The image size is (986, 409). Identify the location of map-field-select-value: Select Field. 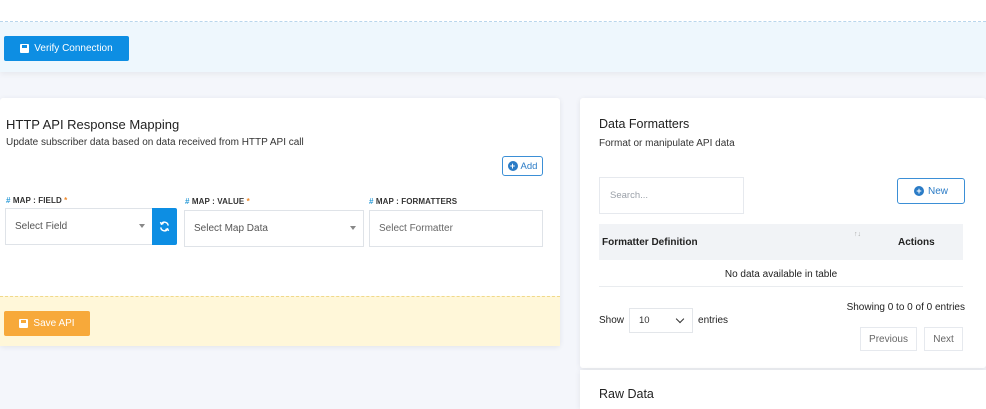
(41, 226).